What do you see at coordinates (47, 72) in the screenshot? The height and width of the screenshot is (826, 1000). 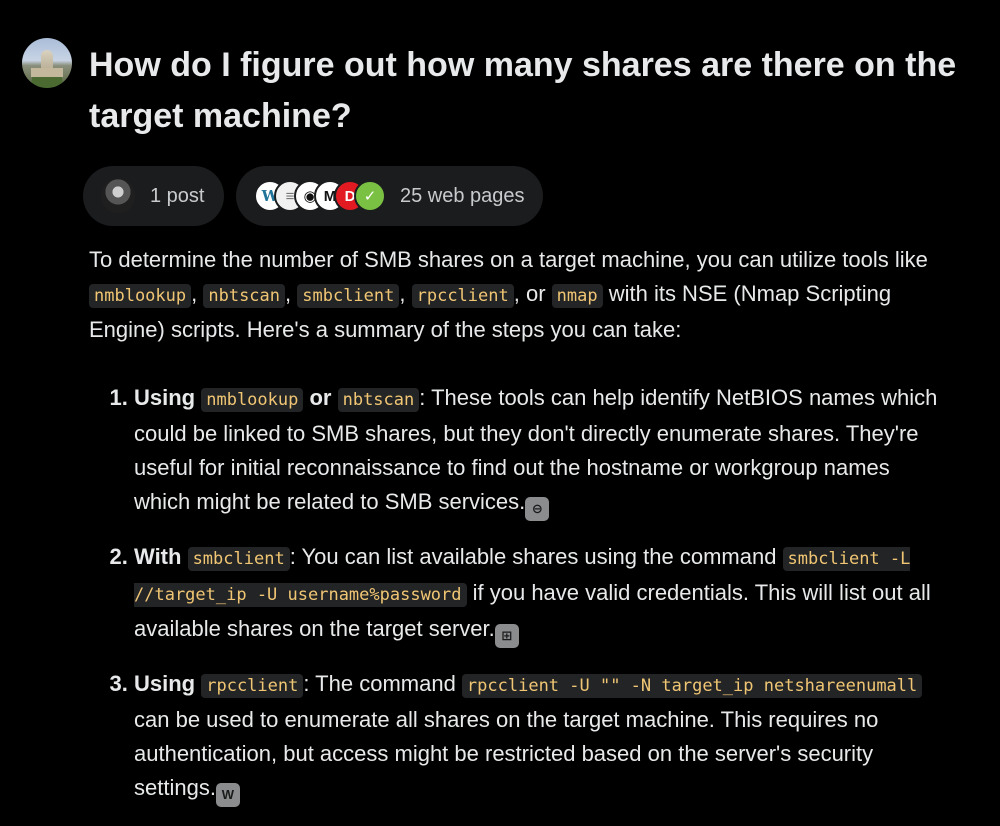 I see `capitol-base` at bounding box center [47, 72].